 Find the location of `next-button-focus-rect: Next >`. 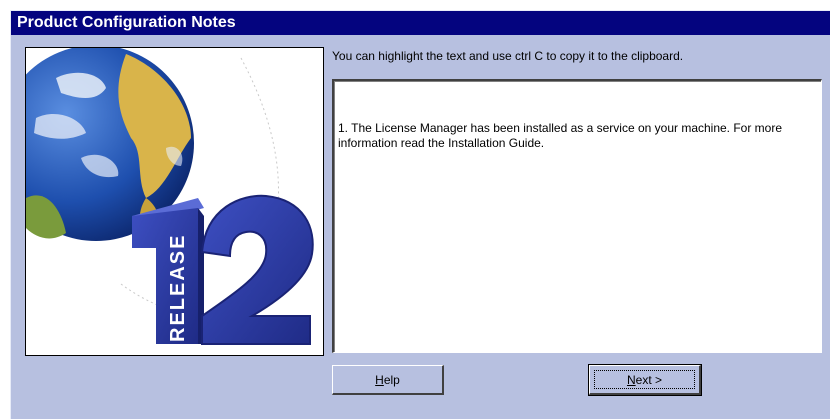

next-button-focus-rect: Next > is located at coordinates (644, 379).